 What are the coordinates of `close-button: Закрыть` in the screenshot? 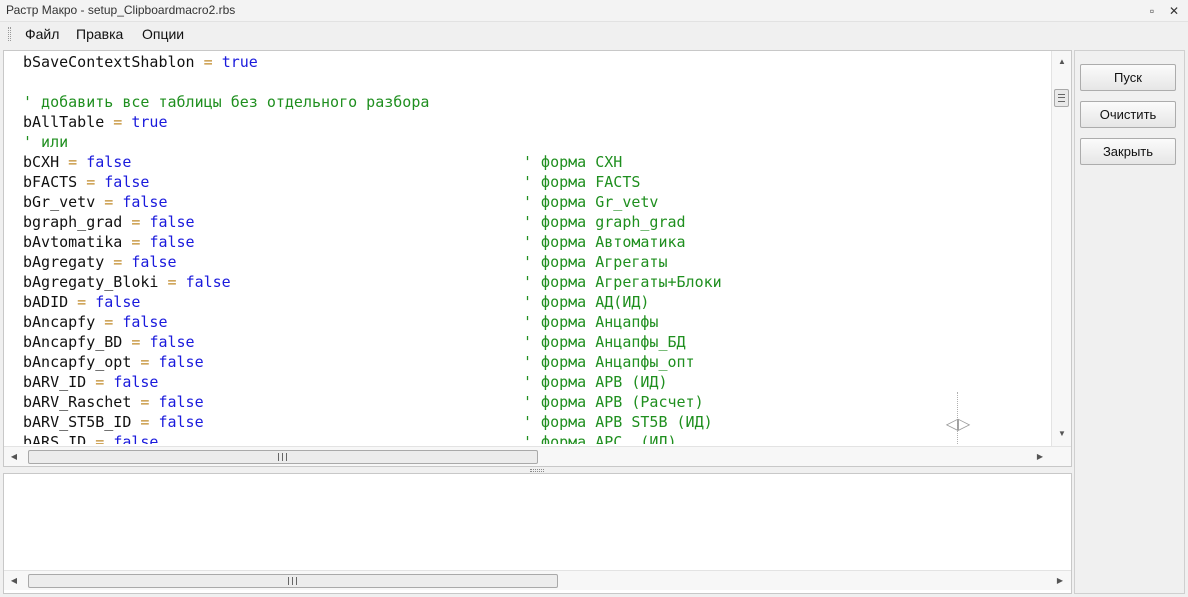 It's located at (1128, 151).